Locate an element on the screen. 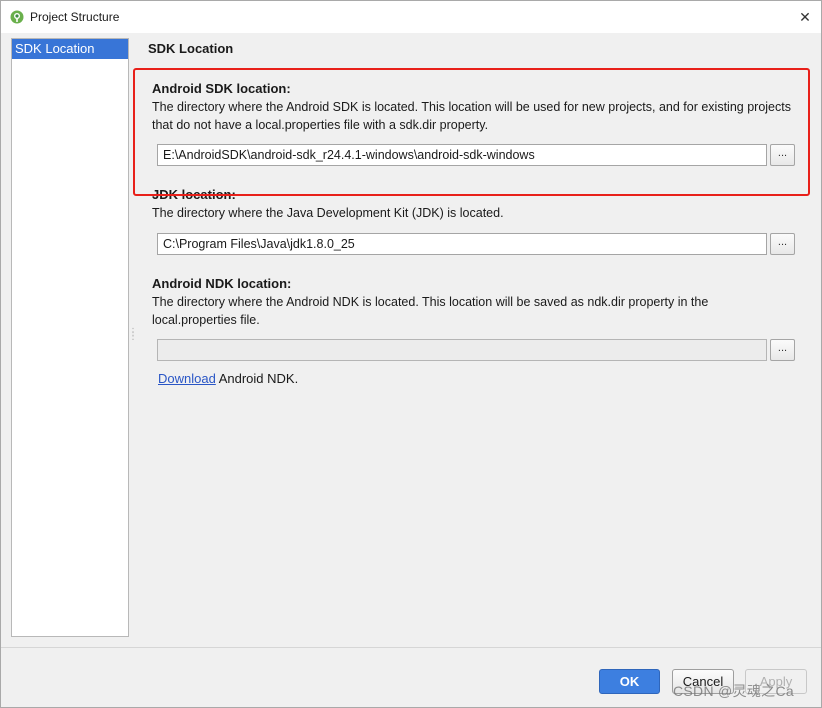 This screenshot has height=708, width=822. ok-button: OK is located at coordinates (629, 681).